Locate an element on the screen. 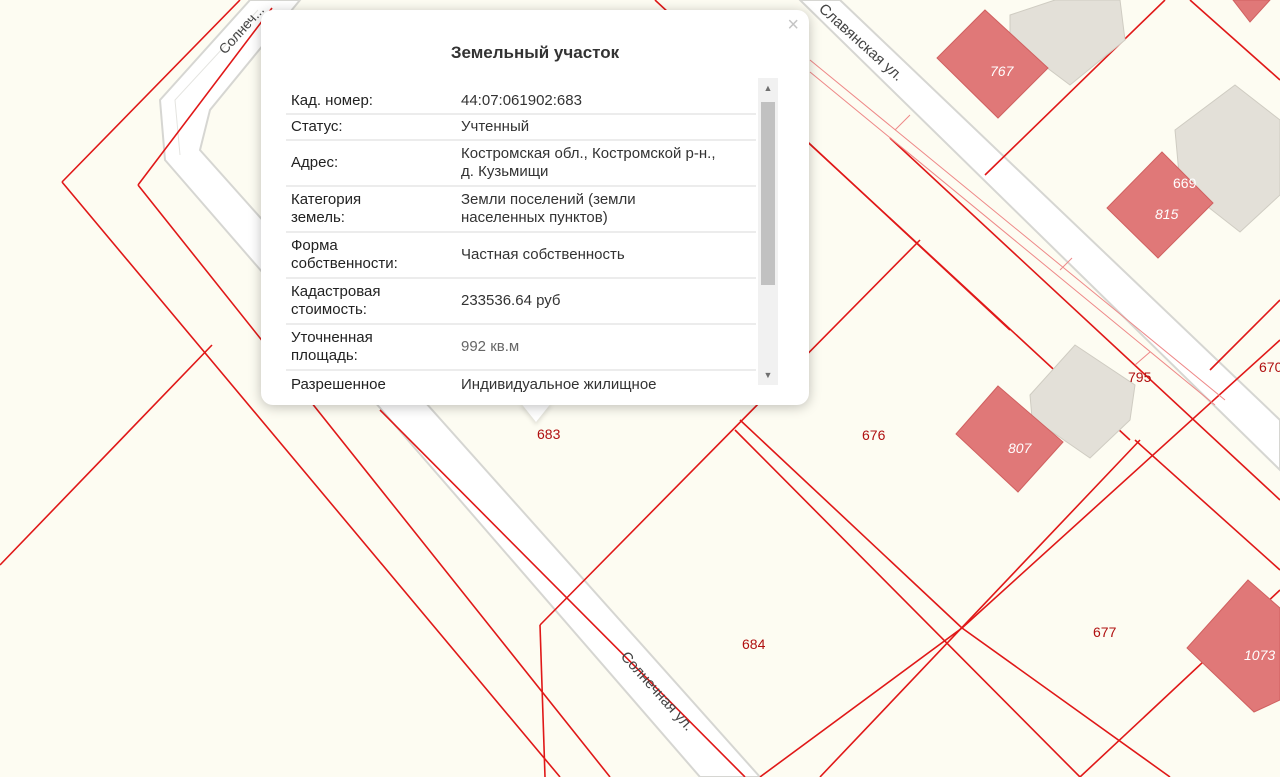 This screenshot has height=777, width=1280. parcel-label-683: 683 is located at coordinates (549, 434).